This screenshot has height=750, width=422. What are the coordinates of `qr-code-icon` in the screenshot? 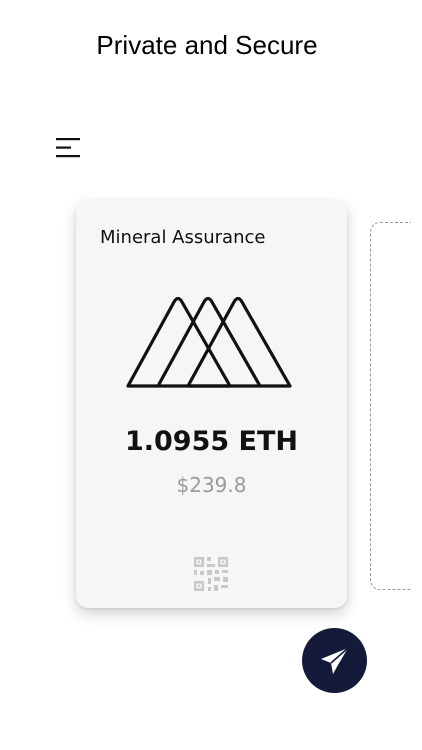 It's located at (211, 574).